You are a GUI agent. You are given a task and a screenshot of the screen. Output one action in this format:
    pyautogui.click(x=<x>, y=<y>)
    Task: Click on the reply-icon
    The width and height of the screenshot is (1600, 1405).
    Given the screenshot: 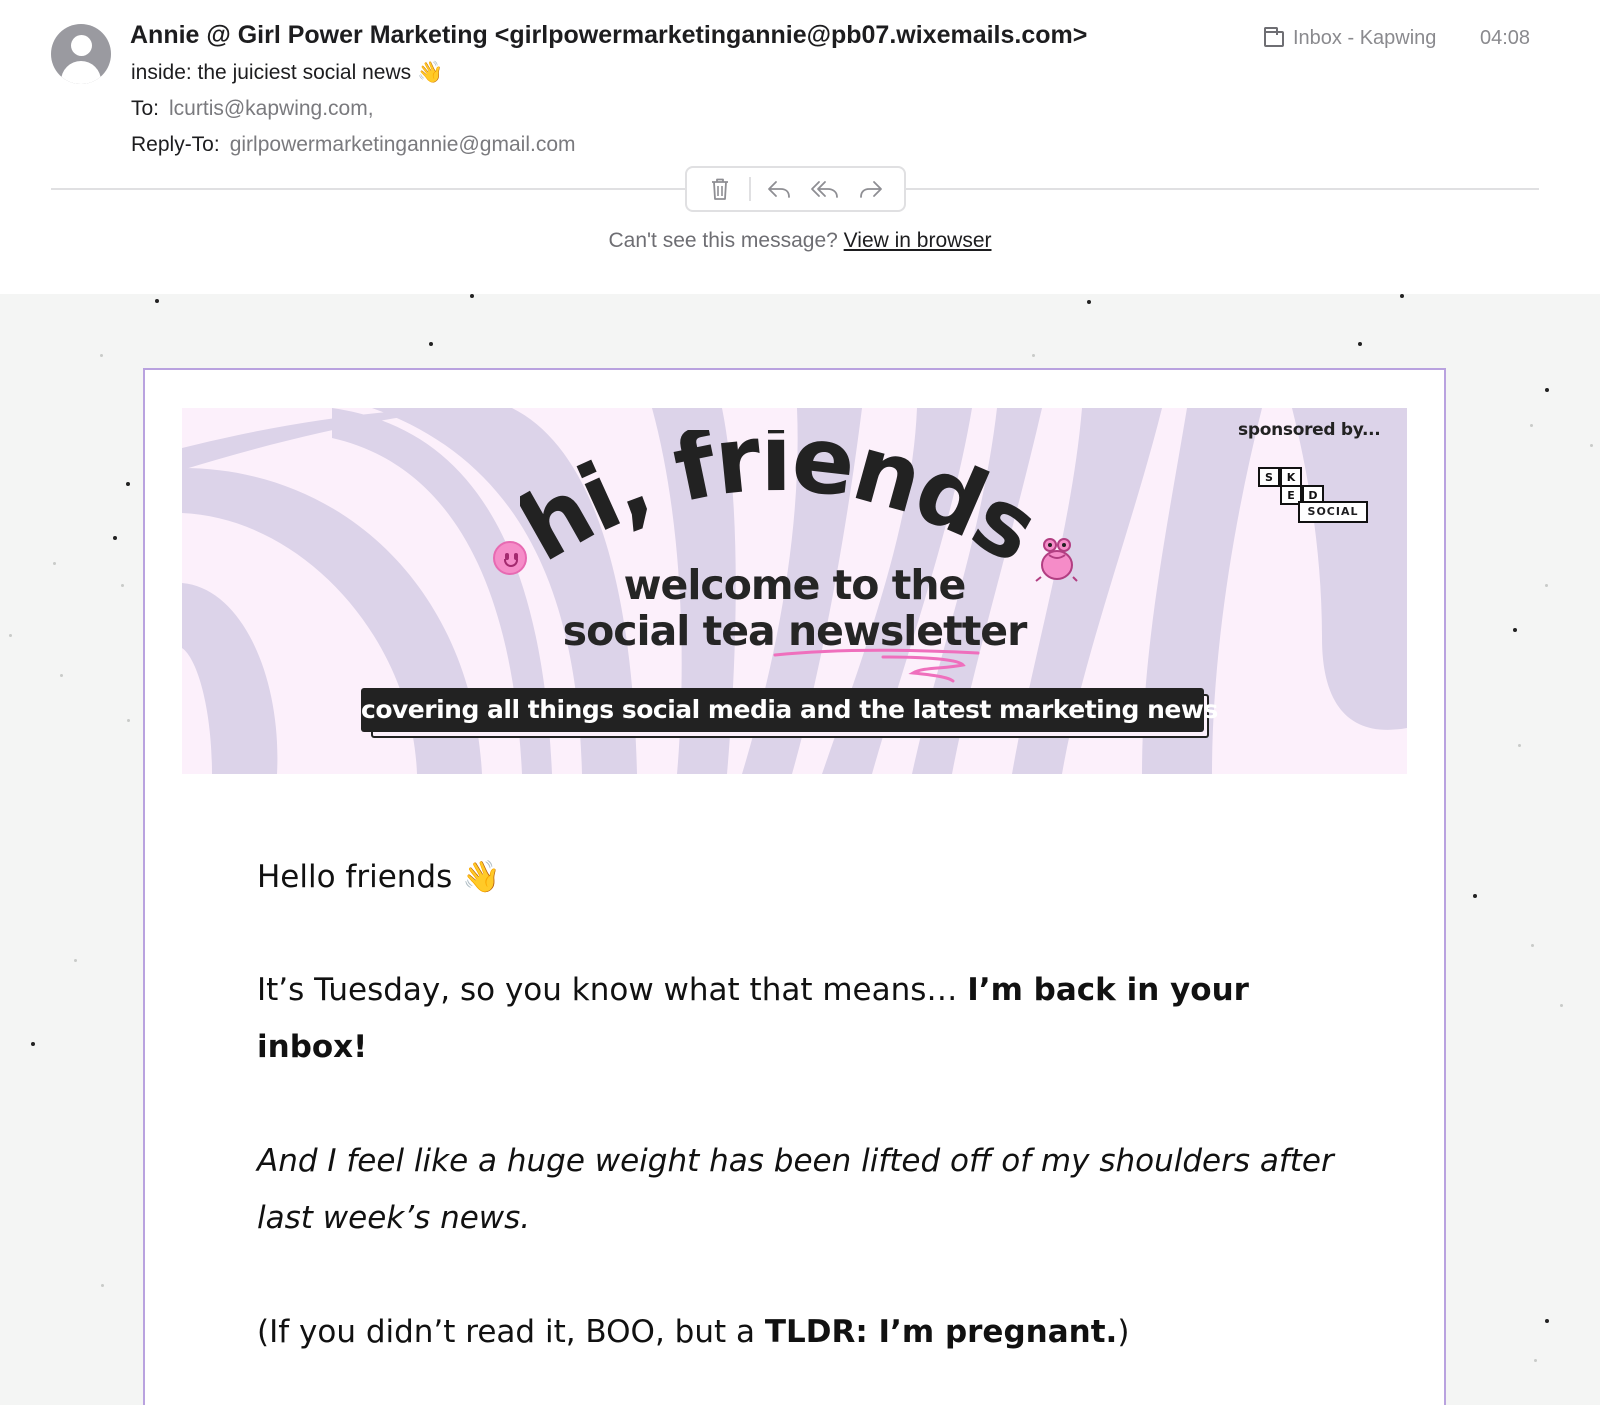 What is the action you would take?
    pyautogui.click(x=779, y=189)
    